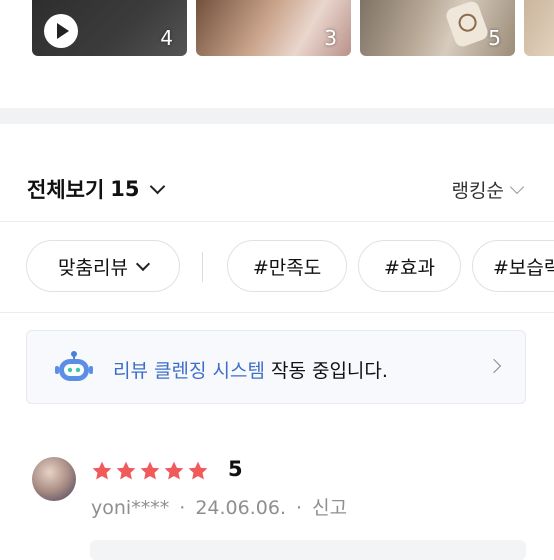  What do you see at coordinates (235, 469) in the screenshot?
I see `rating-score: 5` at bounding box center [235, 469].